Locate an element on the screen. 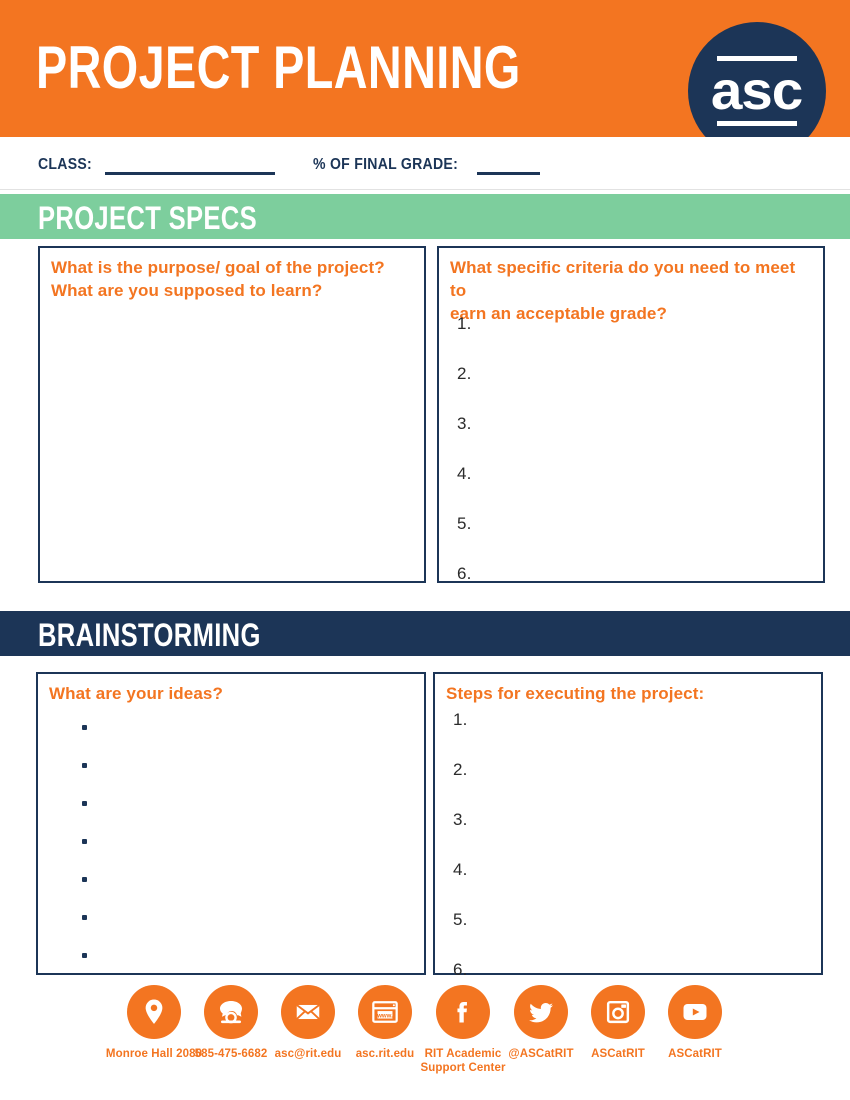 The image size is (850, 1100). youtube-icon is located at coordinates (695, 1012).